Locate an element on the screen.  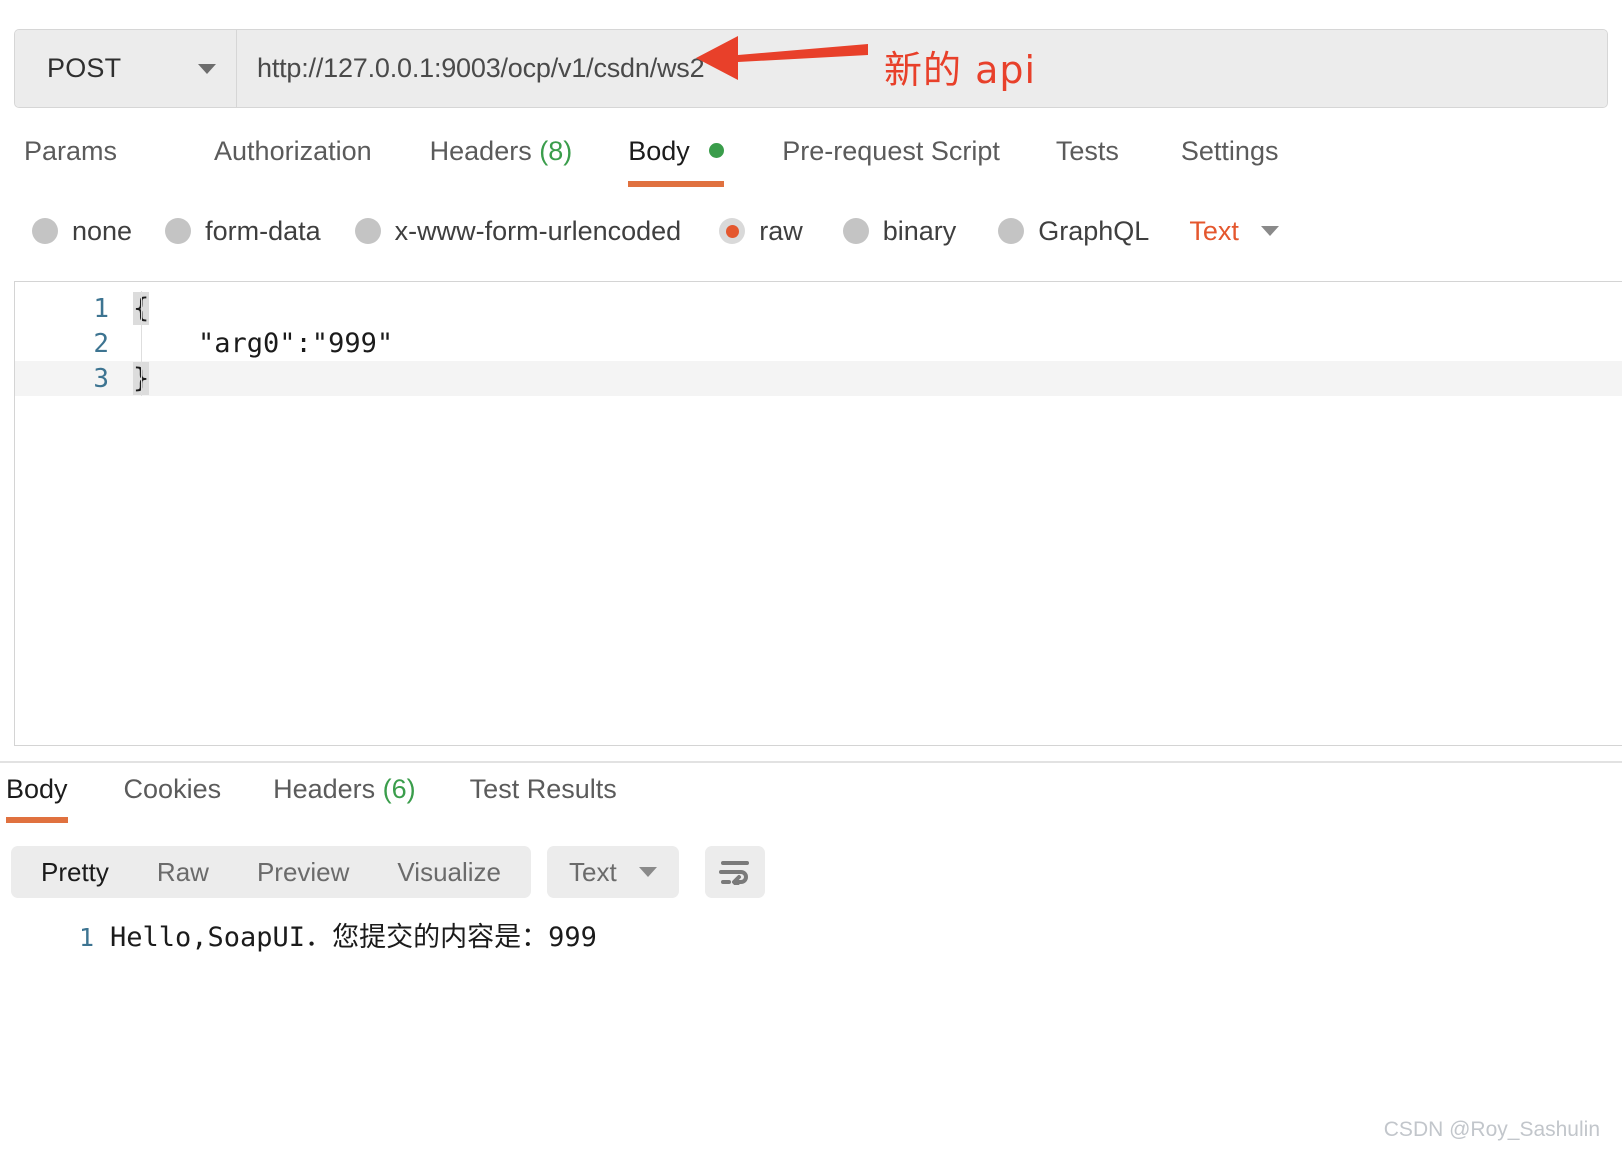
response-tab-headers: Headers (6) is located at coordinates (344, 798).